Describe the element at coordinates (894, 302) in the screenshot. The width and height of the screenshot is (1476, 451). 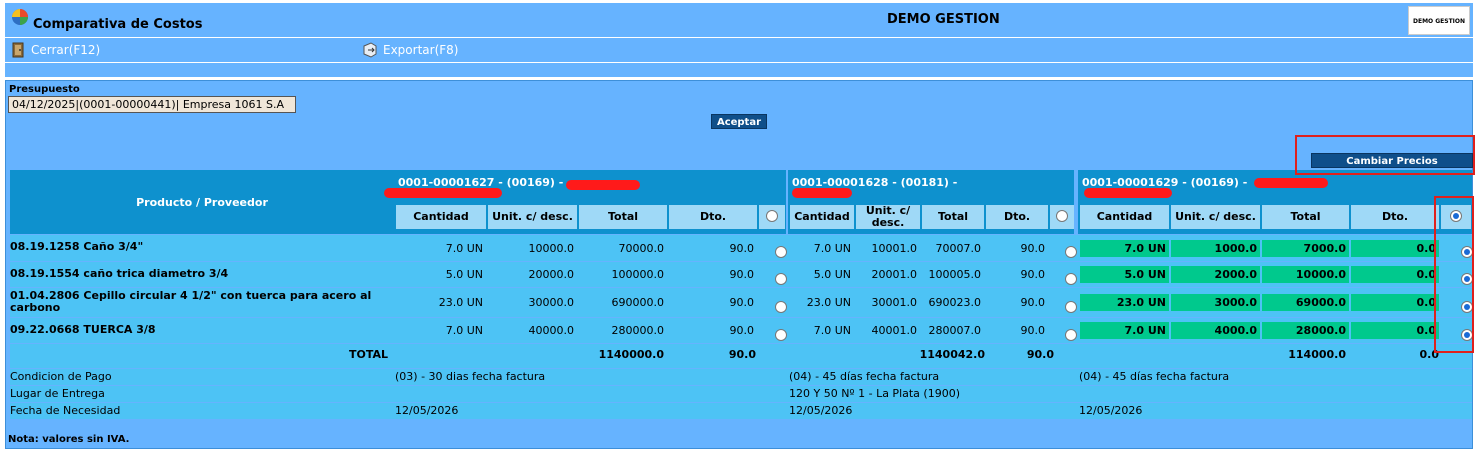
I see `unit-price-cell: 30001.0` at that location.